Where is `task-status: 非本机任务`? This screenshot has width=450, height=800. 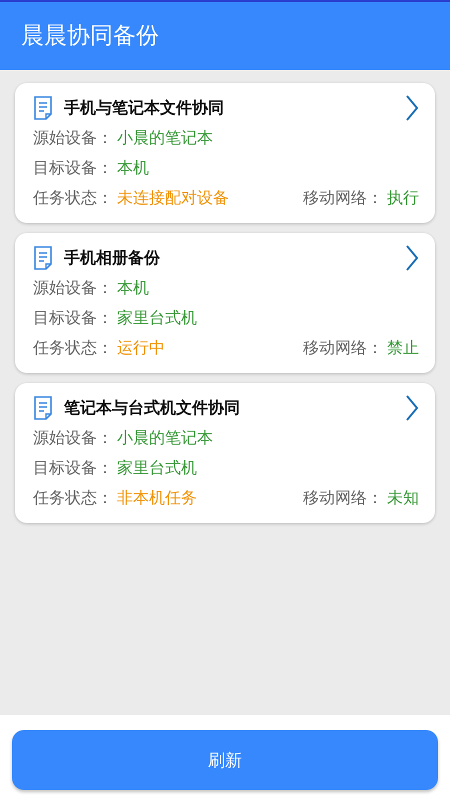 task-status: 非本机任务 is located at coordinates (157, 498).